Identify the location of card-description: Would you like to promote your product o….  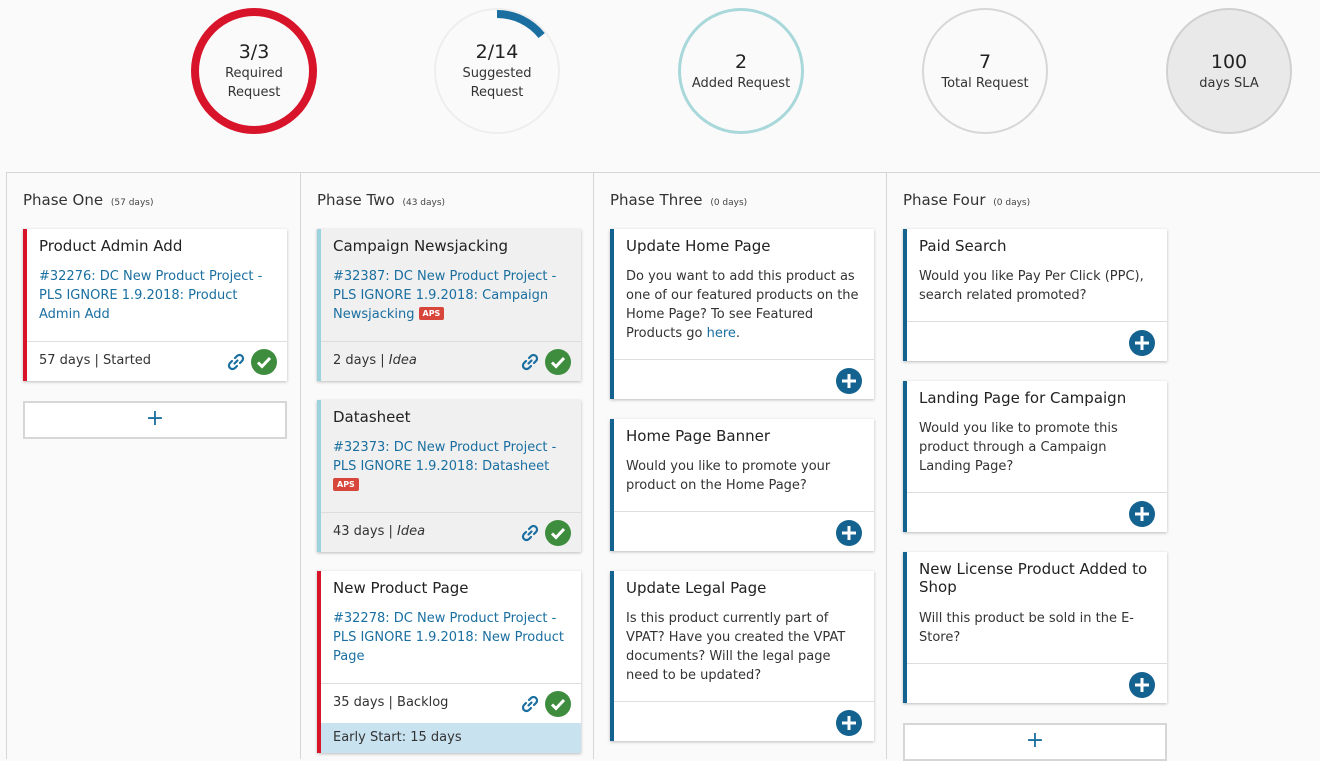
(728, 476).